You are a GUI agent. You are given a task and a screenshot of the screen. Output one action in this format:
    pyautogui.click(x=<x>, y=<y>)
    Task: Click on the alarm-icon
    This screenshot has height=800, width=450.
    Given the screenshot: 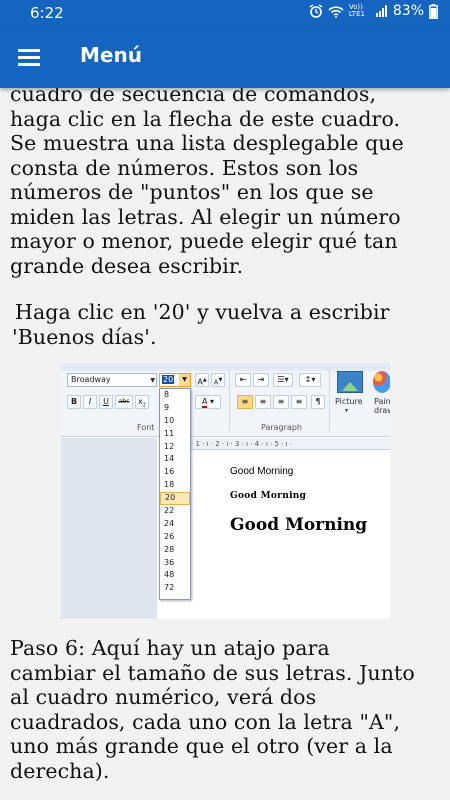 What is the action you would take?
    pyautogui.click(x=316, y=11)
    